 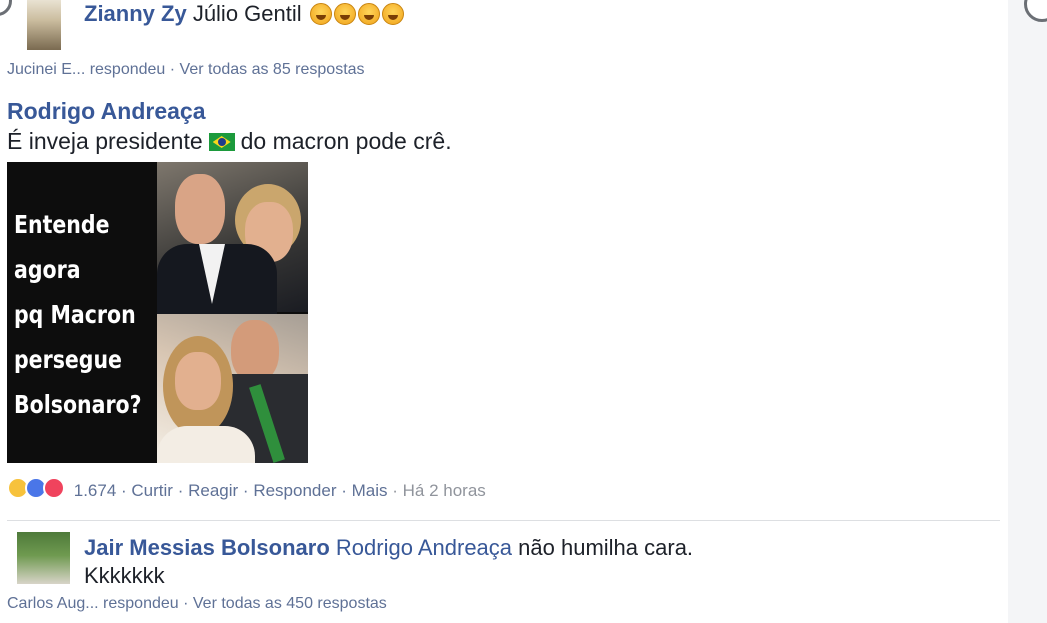 What do you see at coordinates (68, 359) in the screenshot?
I see `meme-caption-line: persegue` at bounding box center [68, 359].